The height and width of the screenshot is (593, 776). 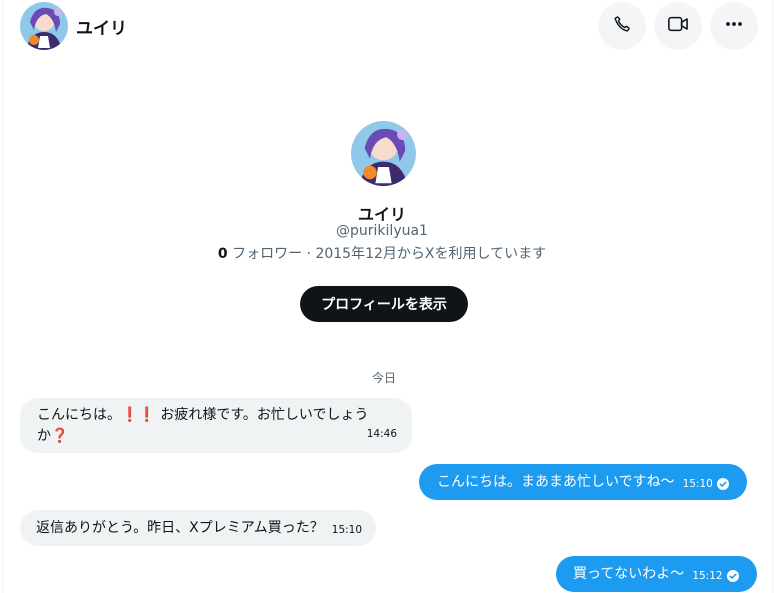 I want to click on message-time: 14:46, so click(x=381, y=434).